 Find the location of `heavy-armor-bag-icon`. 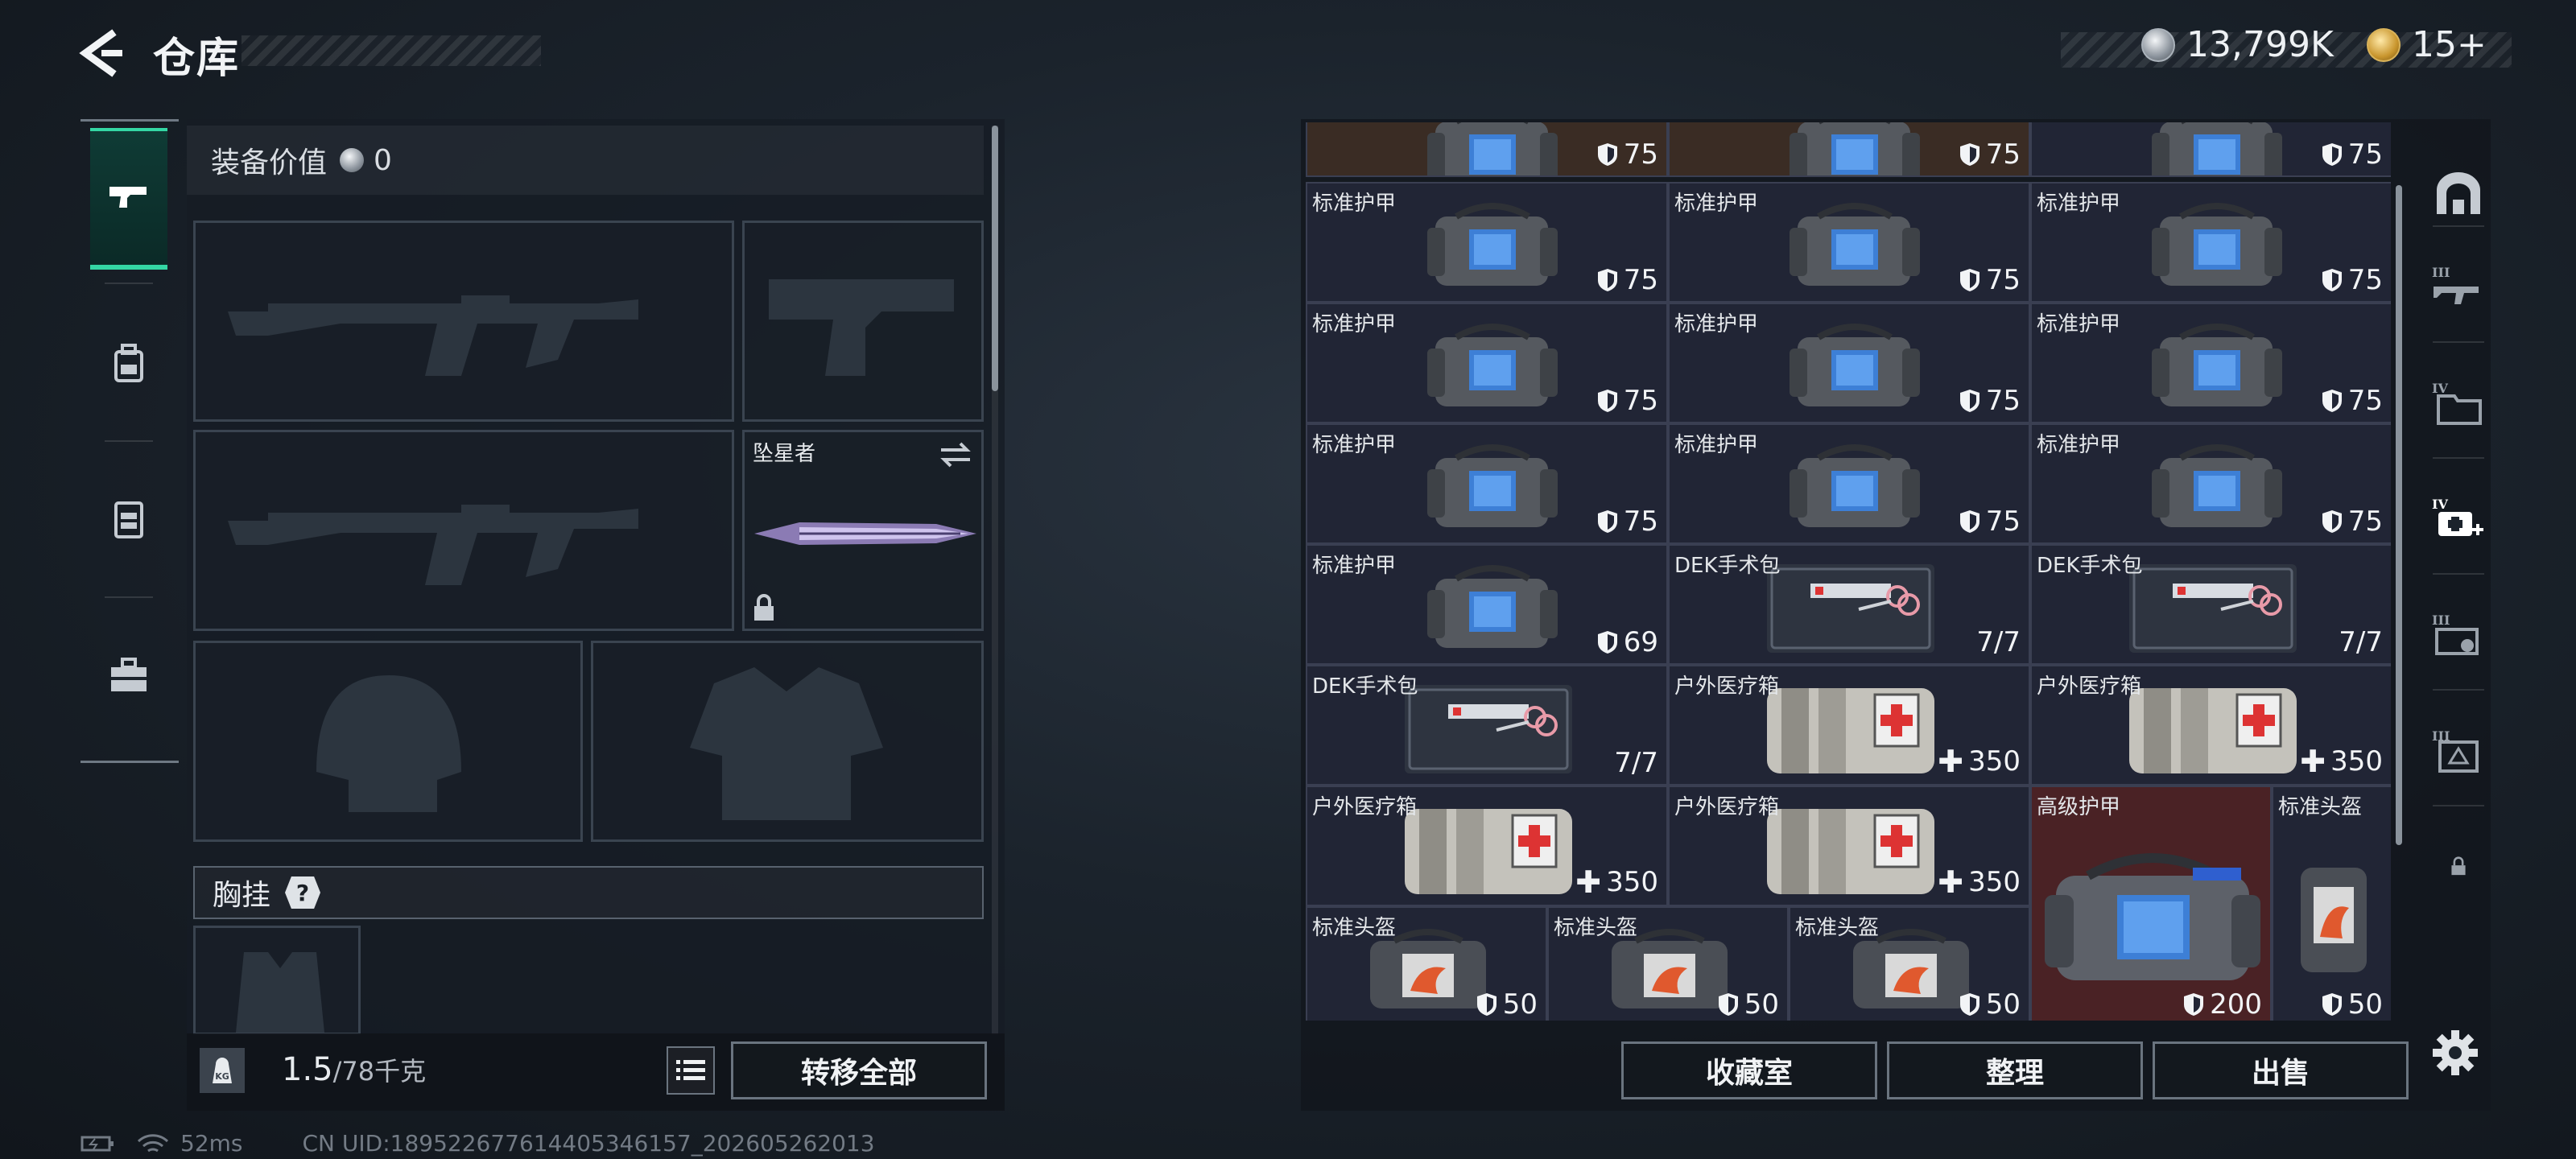

heavy-armor-bag-icon is located at coordinates (2152, 916).